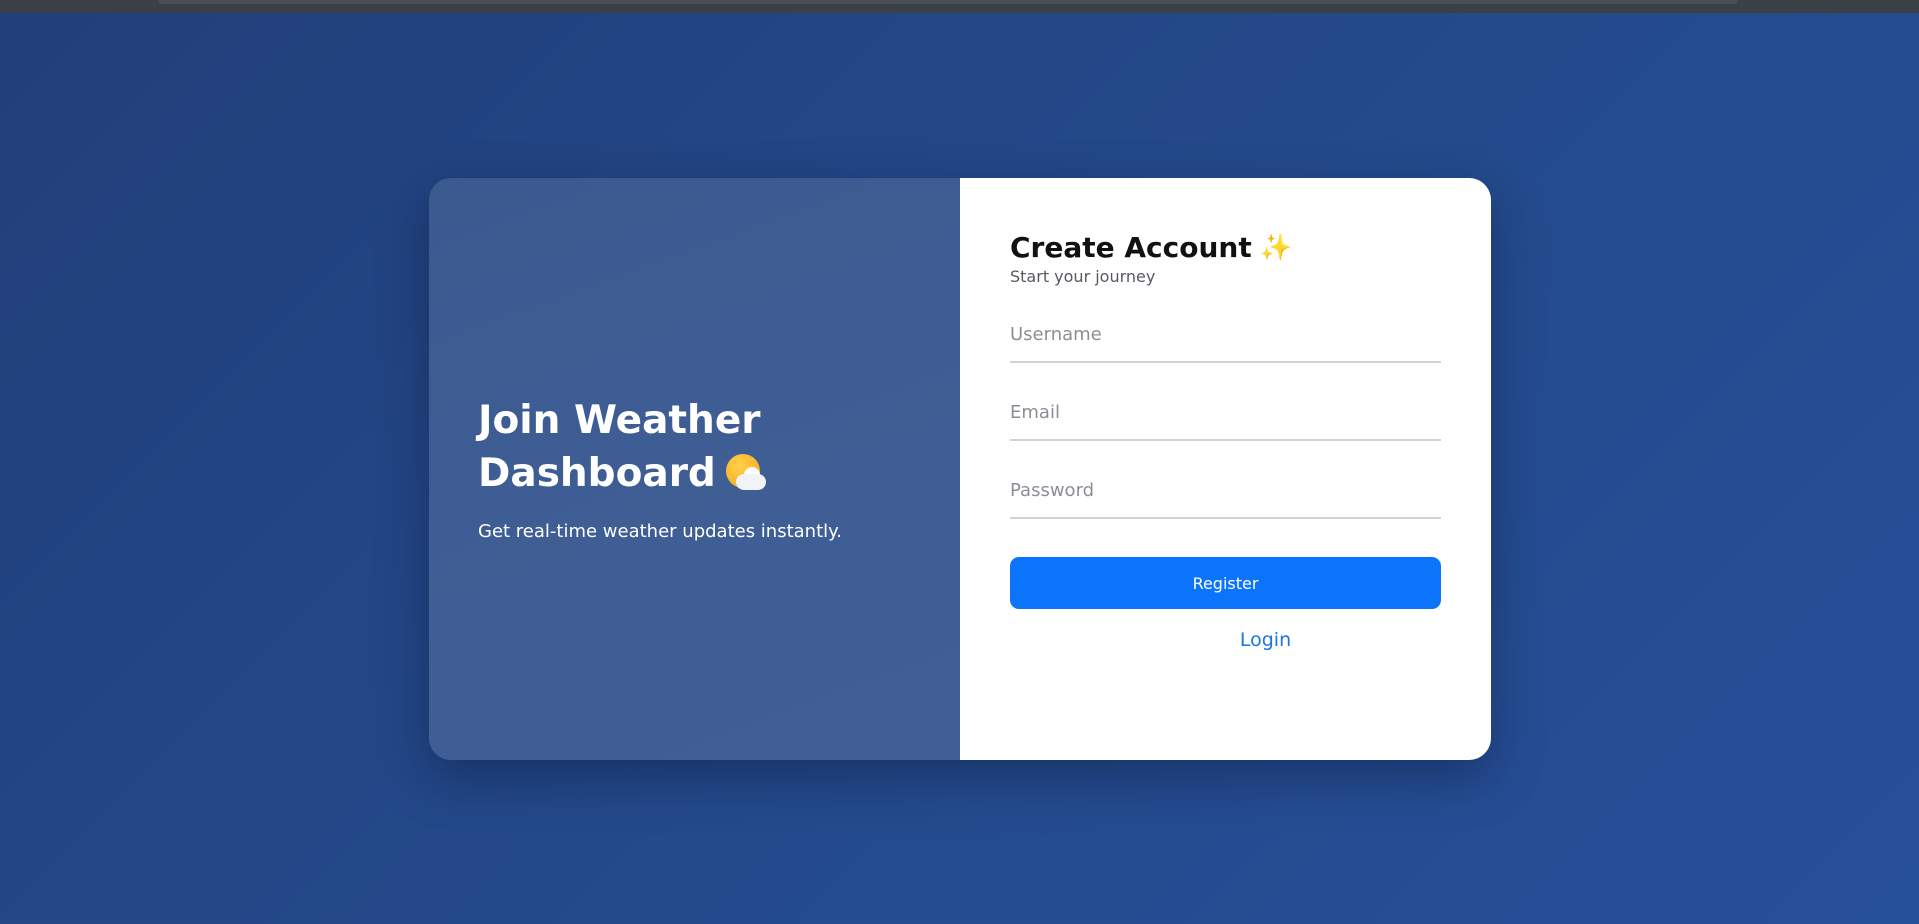  I want to click on form-title-text: Create Account, so click(1131, 247).